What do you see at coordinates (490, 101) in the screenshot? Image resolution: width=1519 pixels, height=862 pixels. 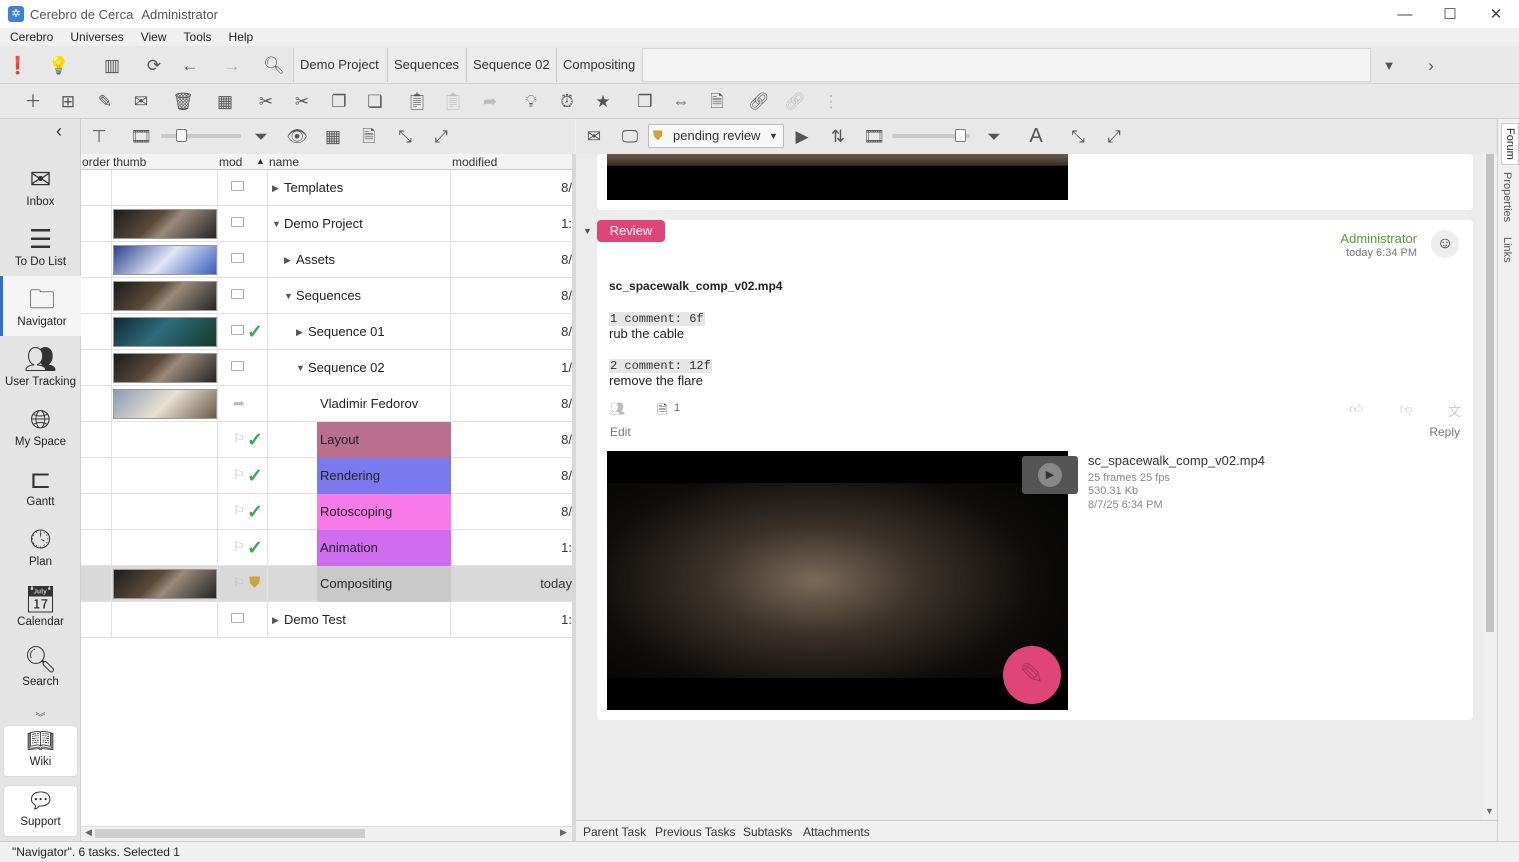 I see `share-icon: ➦` at bounding box center [490, 101].